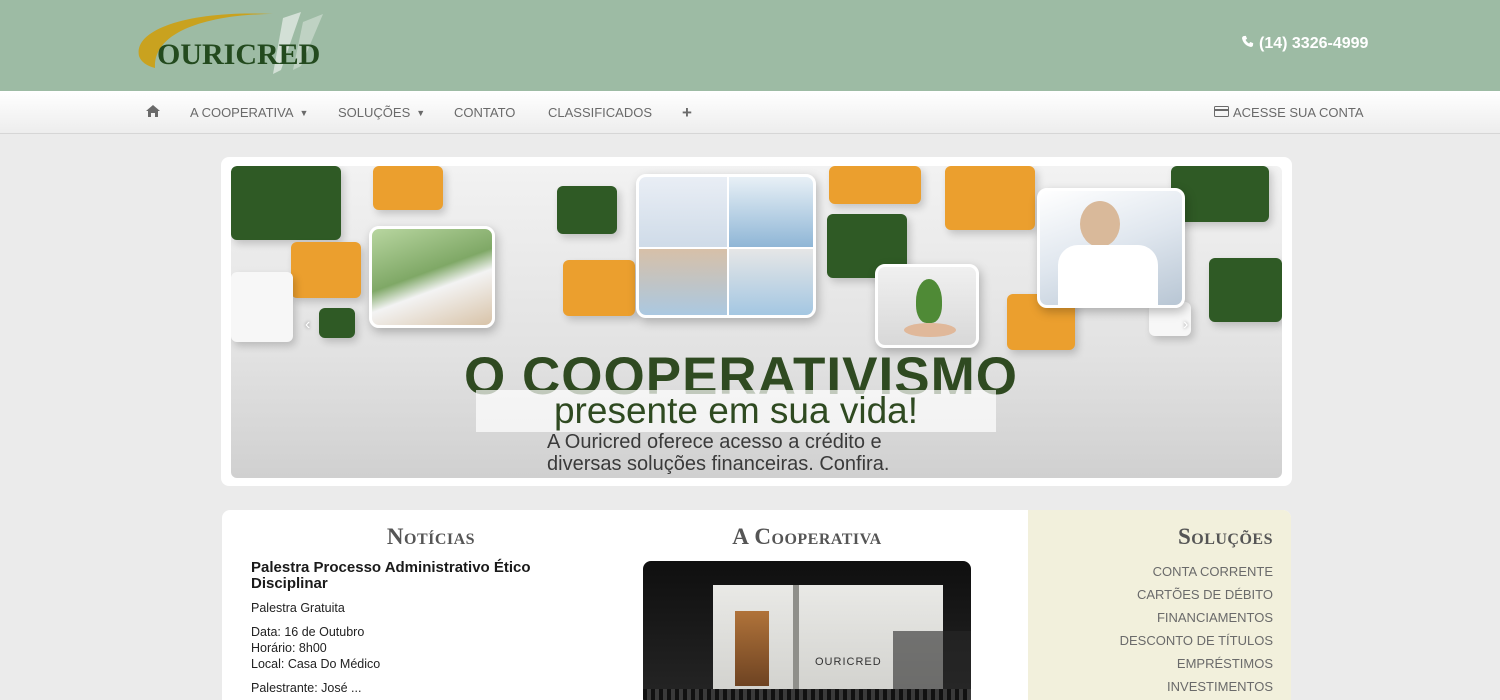  I want to click on plus-icon: +, so click(687, 112).